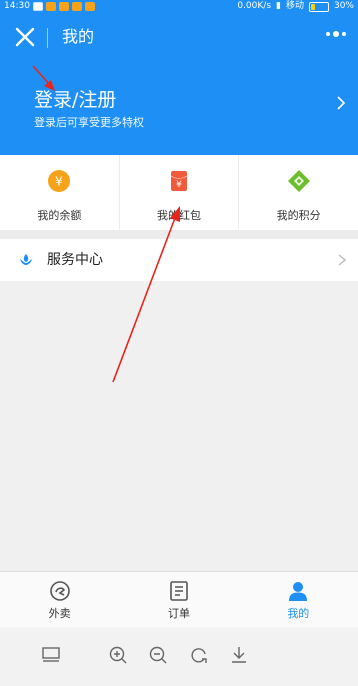  I want to click on order-list-icon, so click(179, 591).